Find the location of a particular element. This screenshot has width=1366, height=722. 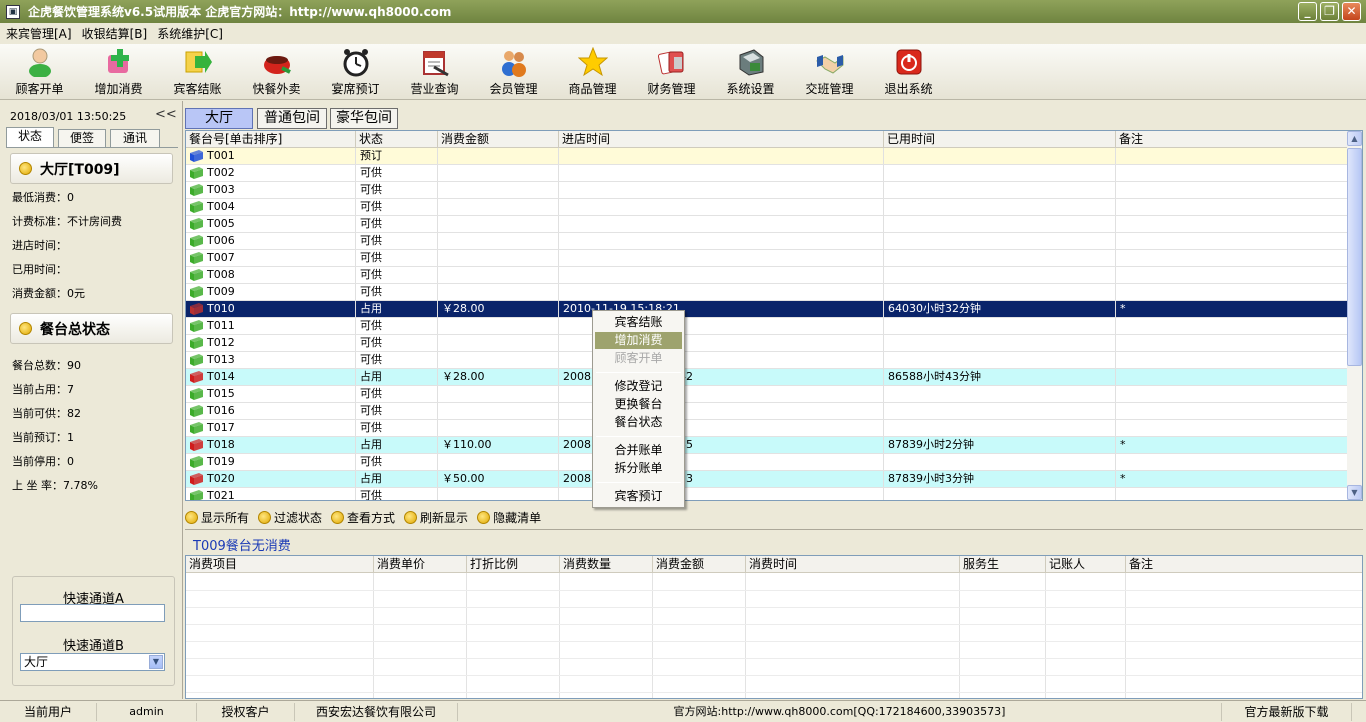

col-note: 备注 is located at coordinates (1232, 139).